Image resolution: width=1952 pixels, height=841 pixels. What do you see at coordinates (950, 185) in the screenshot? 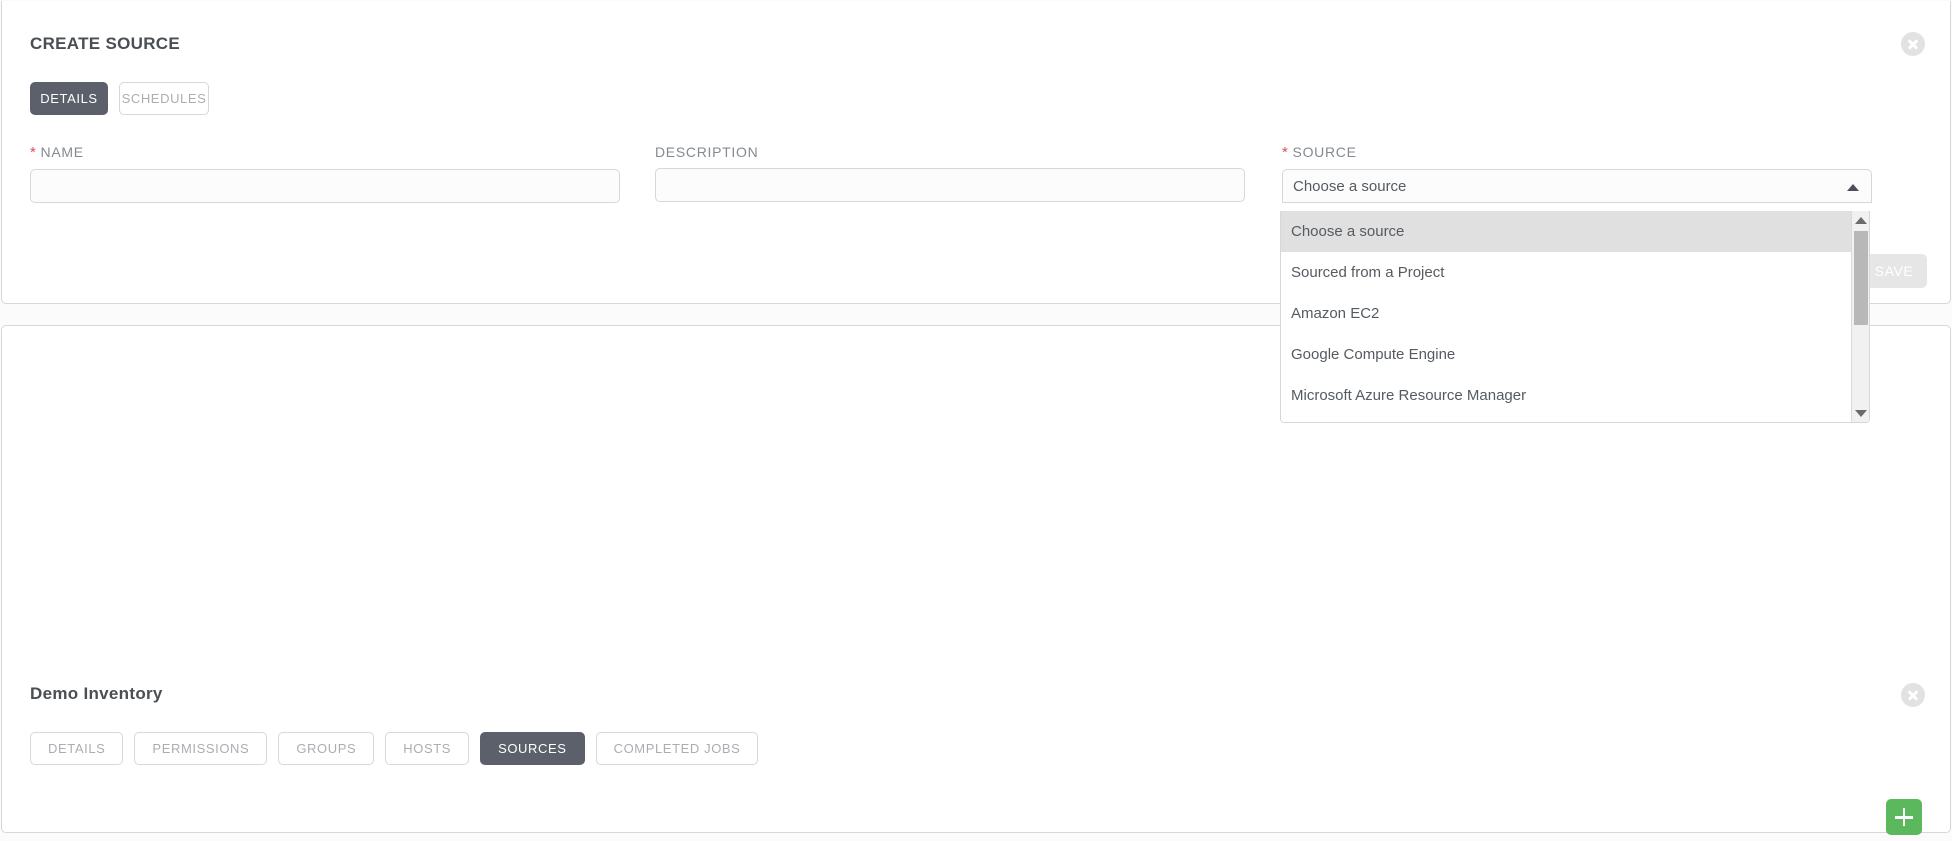
I see `description-input` at bounding box center [950, 185].